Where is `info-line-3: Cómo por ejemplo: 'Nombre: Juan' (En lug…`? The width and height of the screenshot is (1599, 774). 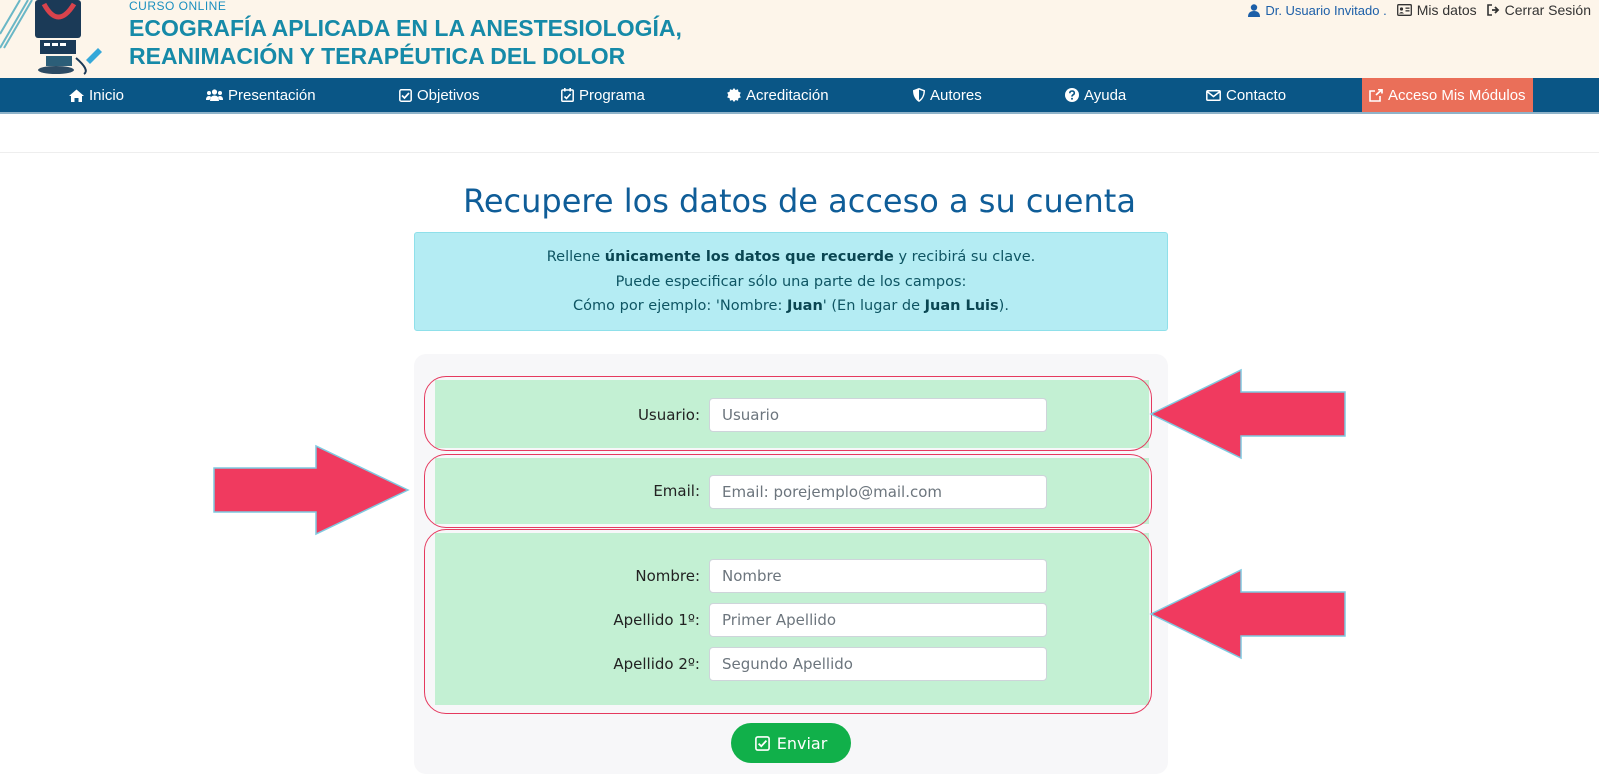
info-line-3: Cómo por ejemplo: 'Nombre: Juan' (En lug… is located at coordinates (791, 306).